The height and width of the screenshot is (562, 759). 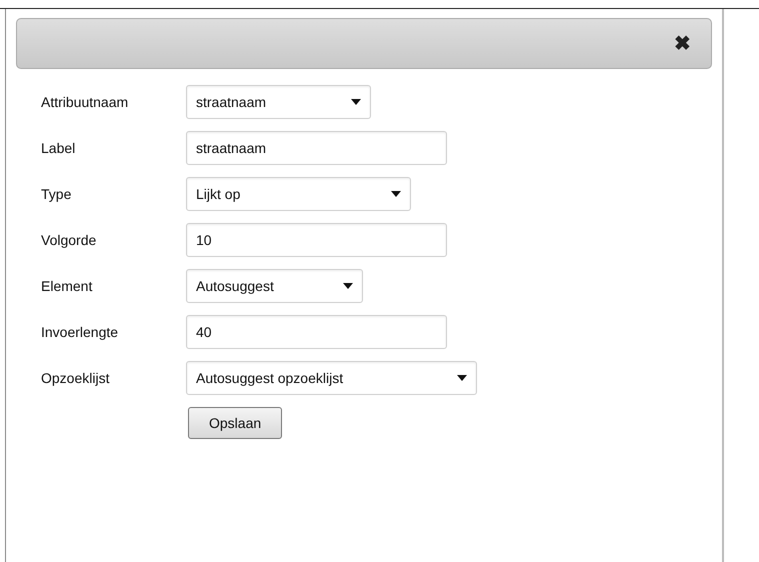 I want to click on close-button: ✖, so click(x=682, y=44).